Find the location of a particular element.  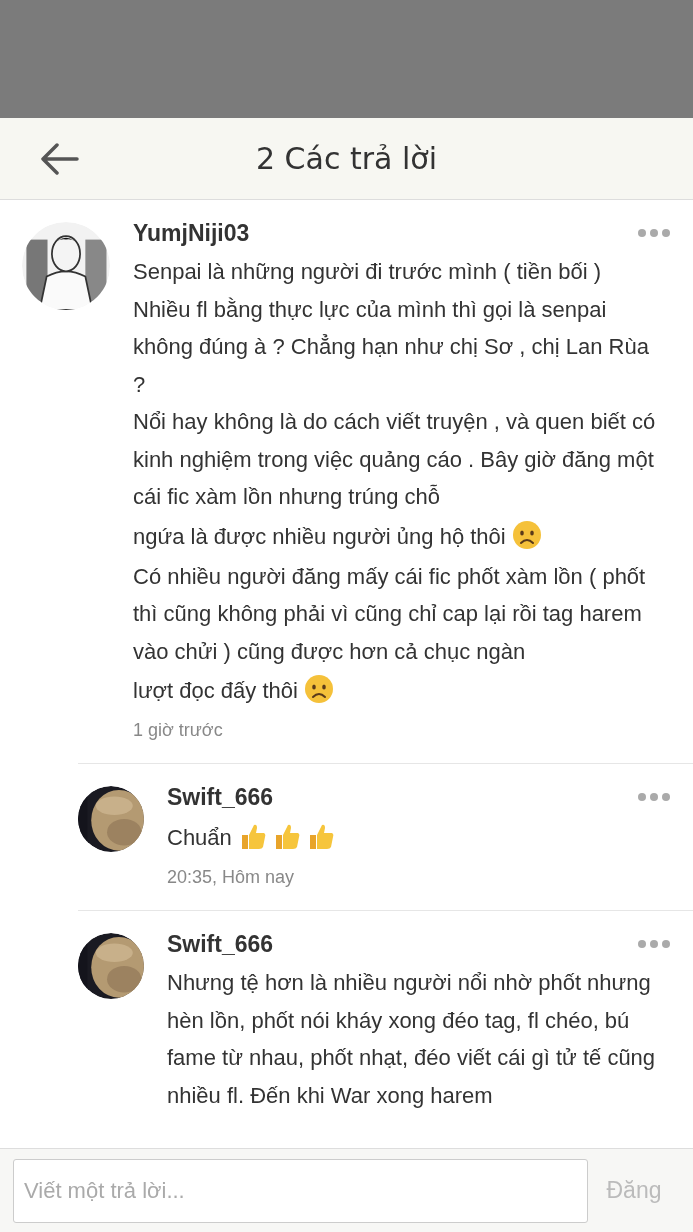

page-title: 2 Các trả lời is located at coordinates (346, 158).